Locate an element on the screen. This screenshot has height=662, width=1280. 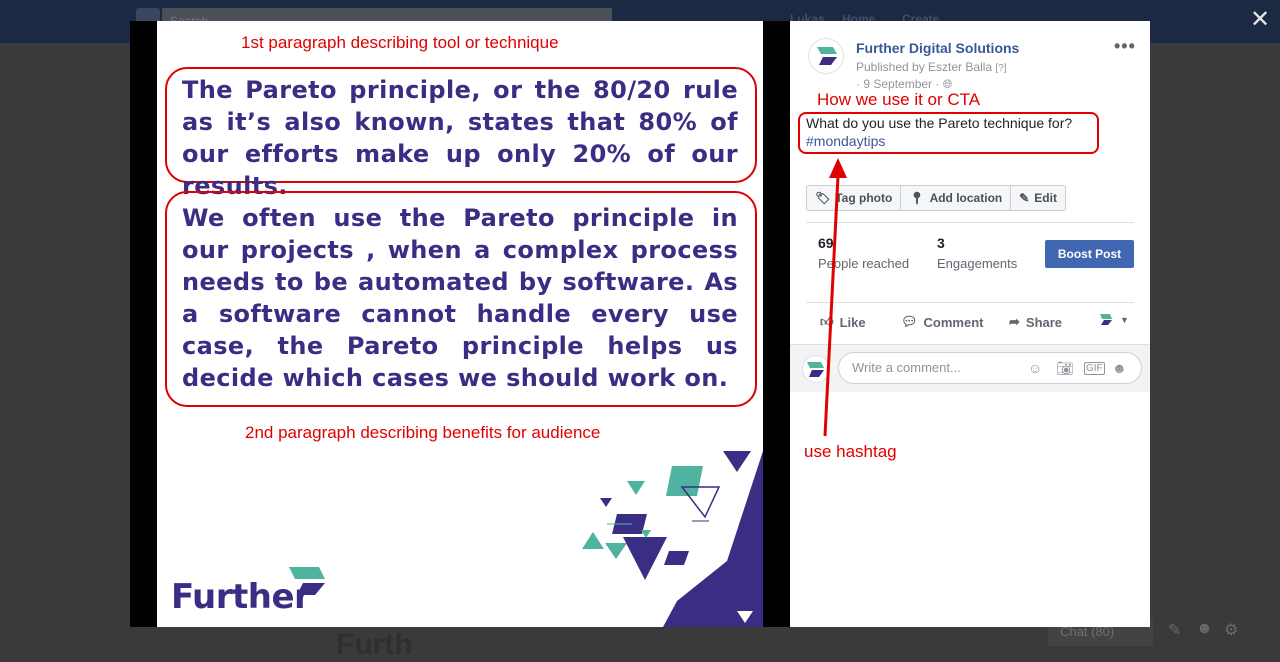
cta-highlight-box is located at coordinates (948, 133).